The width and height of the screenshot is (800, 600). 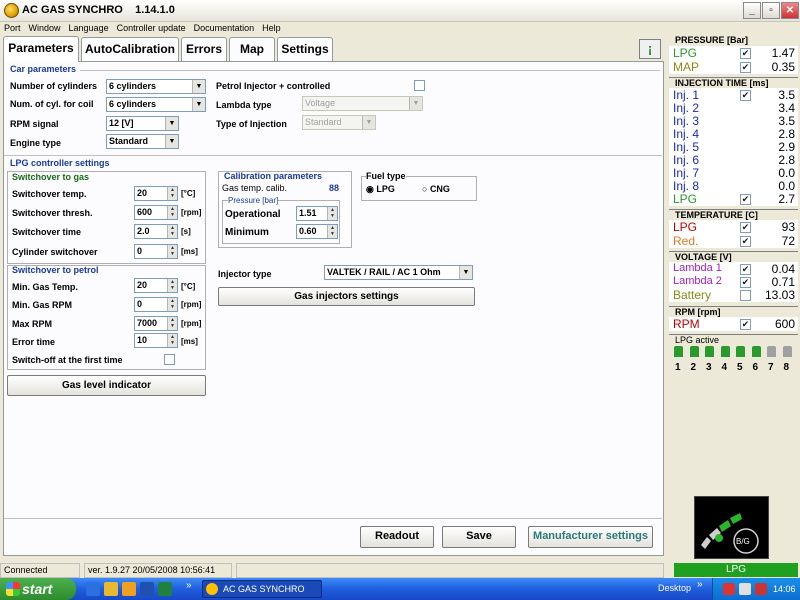 What do you see at coordinates (362, 103) in the screenshot?
I see `lambda-type-select: Voltage ▼` at bounding box center [362, 103].